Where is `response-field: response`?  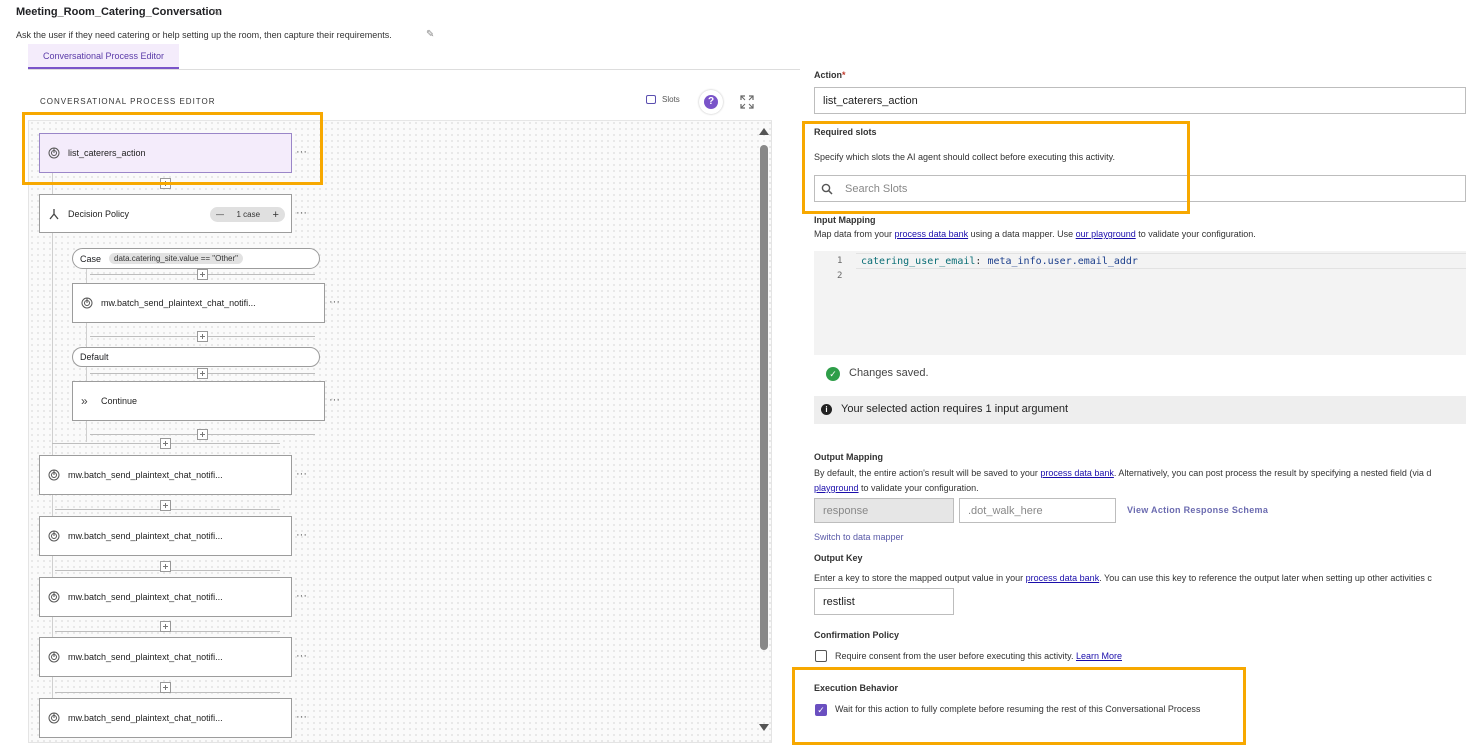
response-field: response is located at coordinates (884, 510).